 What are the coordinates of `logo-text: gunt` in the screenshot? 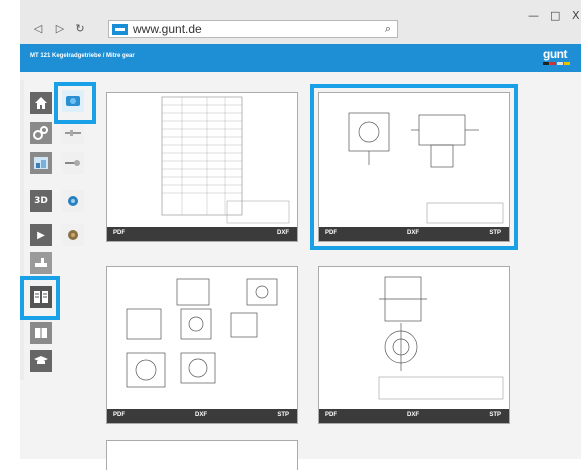 It's located at (555, 54).